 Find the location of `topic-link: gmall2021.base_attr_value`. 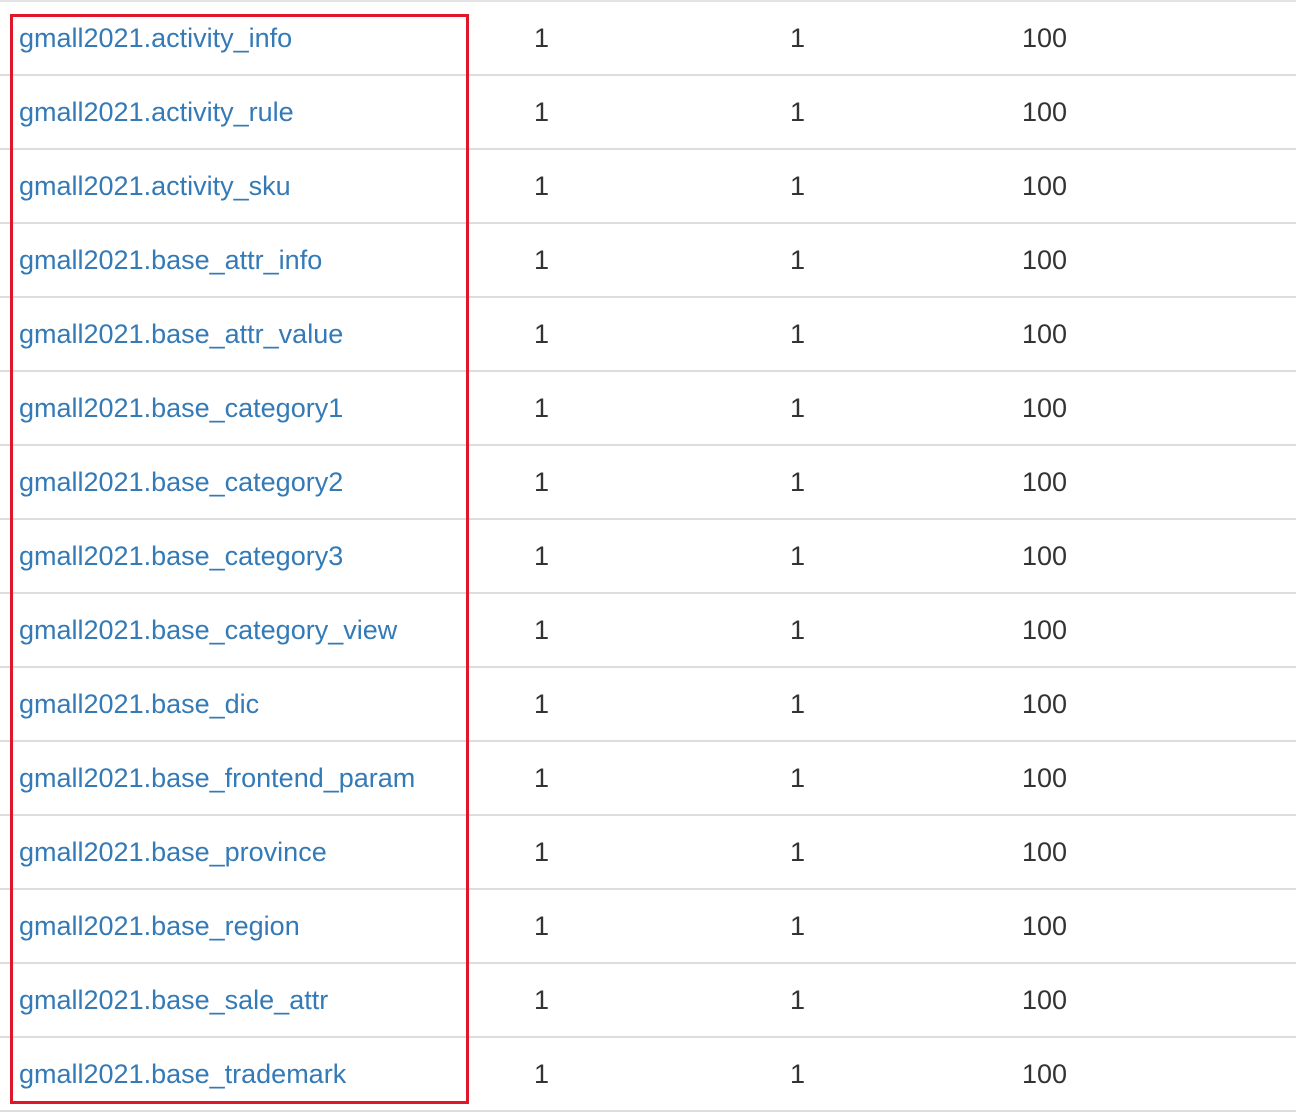

topic-link: gmall2021.base_attr_value is located at coordinates (181, 334).